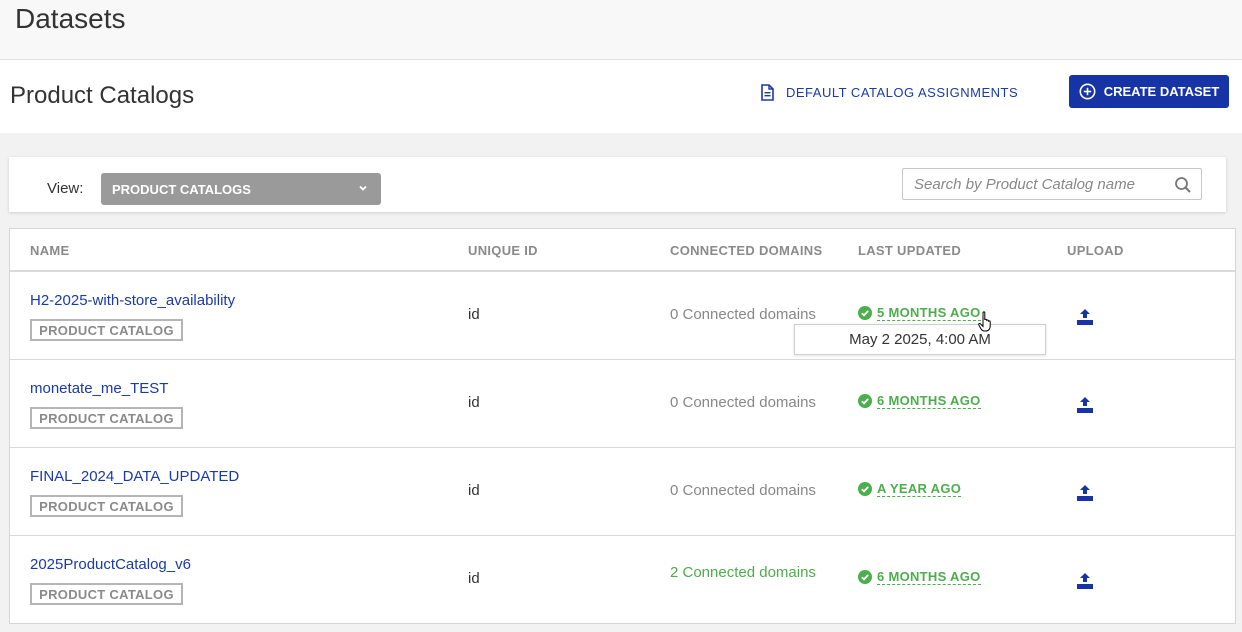 Image resolution: width=1242 pixels, height=632 pixels. I want to click on connected-domains-link: 2 Connected domains, so click(743, 572).